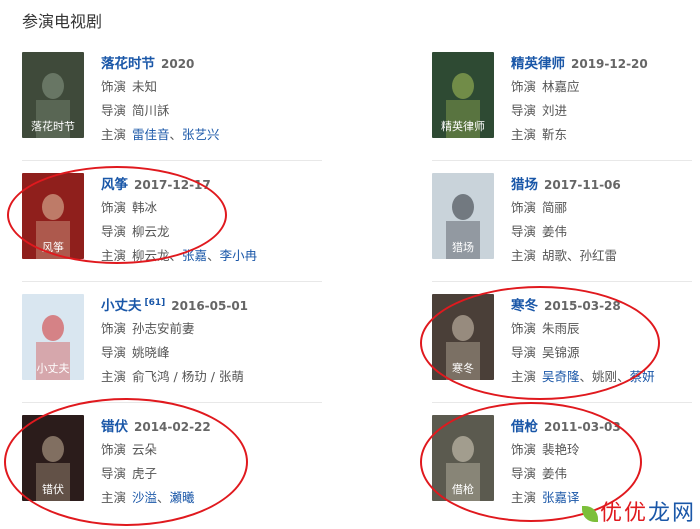 The height and width of the screenshot is (529, 700). Describe the element at coordinates (598, 376) in the screenshot. I see `cast-list: 吴奇隆、姚刚、蔡妍` at that location.